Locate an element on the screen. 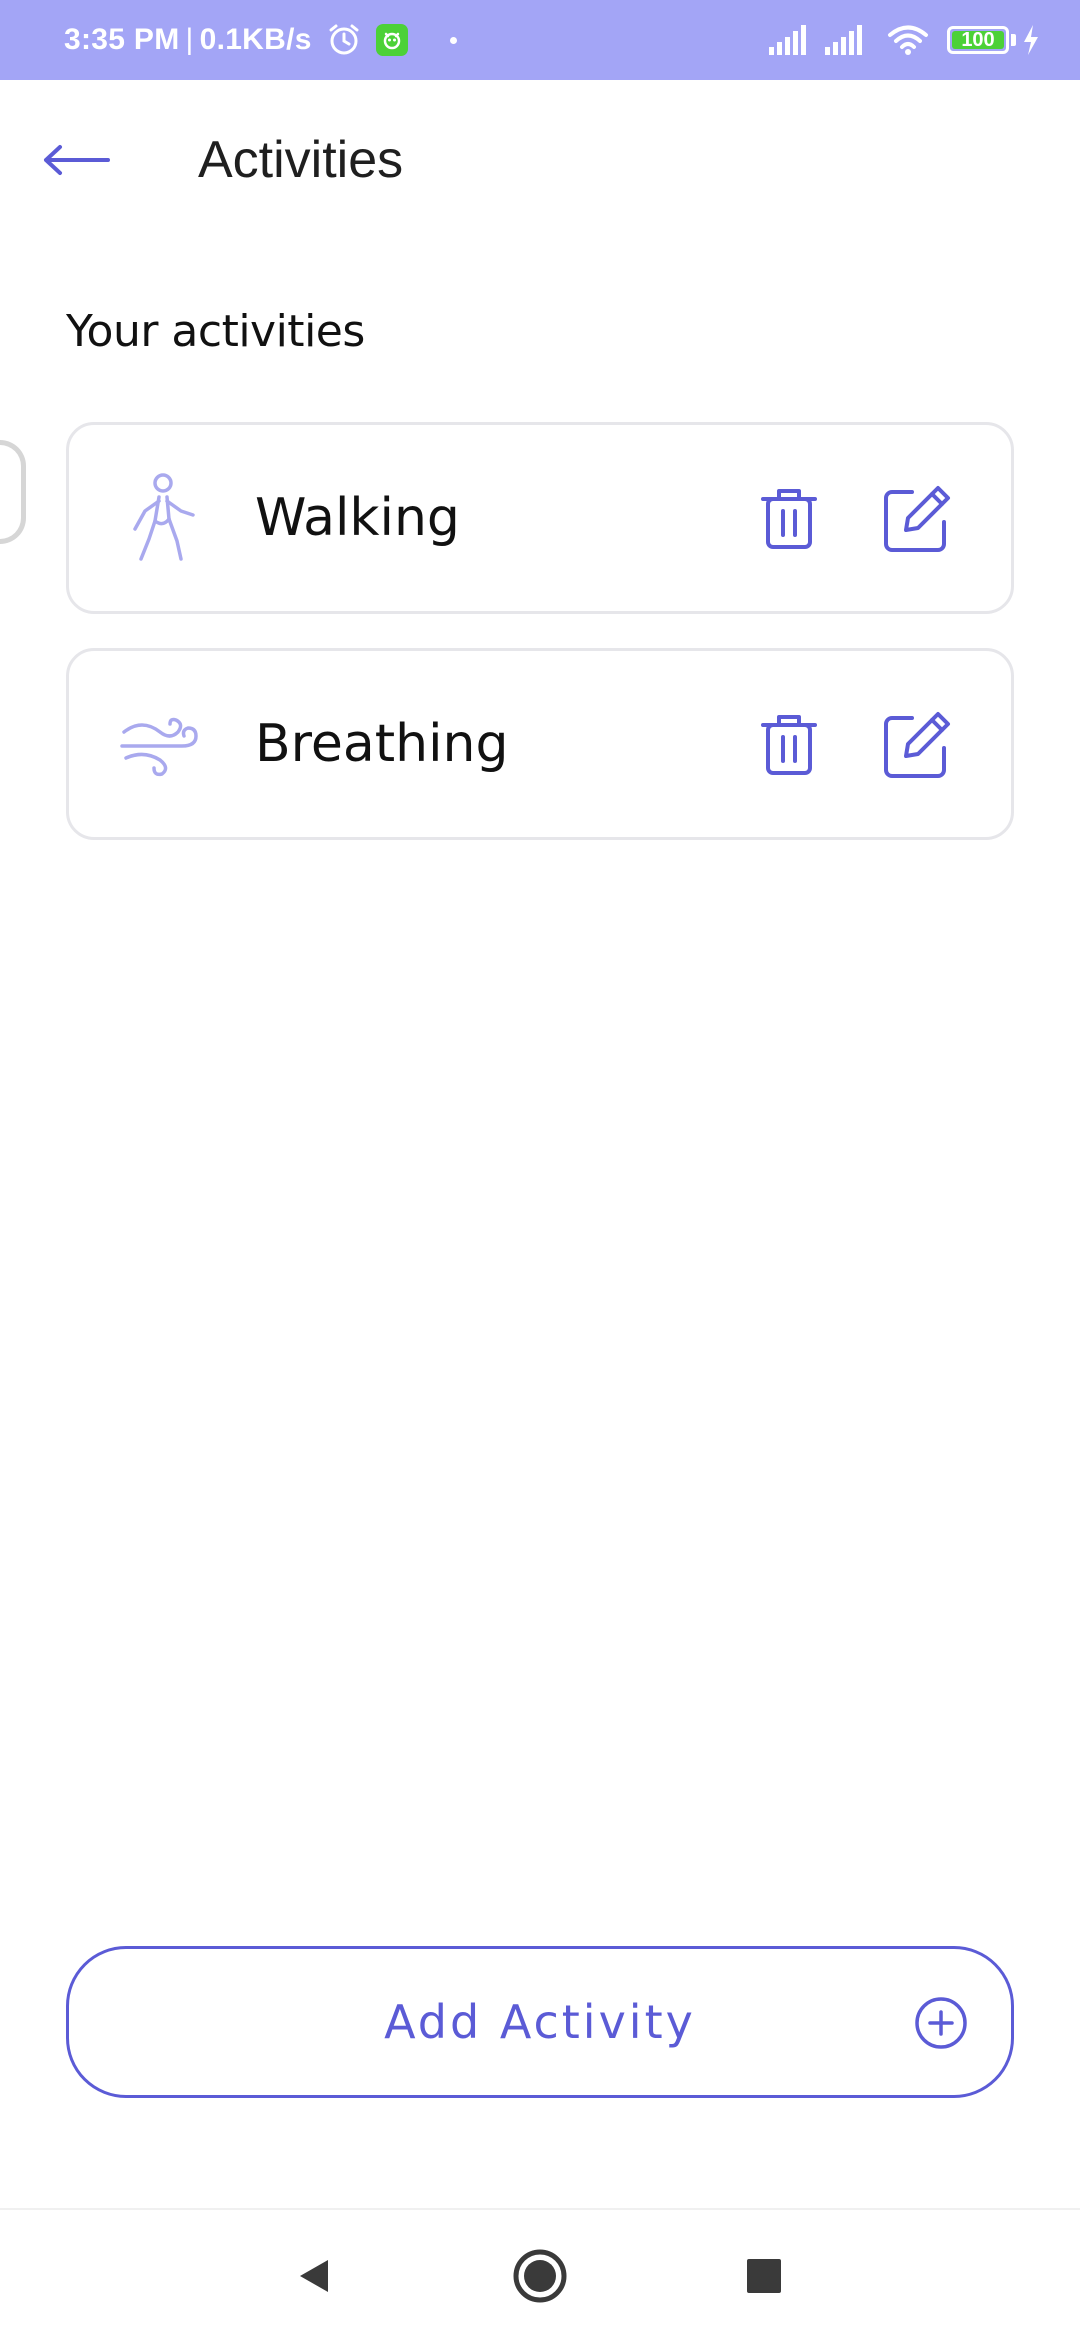 Image resolution: width=1080 pixels, height=2342 pixels. add-activity-button: Add Activity is located at coordinates (540, 2022).